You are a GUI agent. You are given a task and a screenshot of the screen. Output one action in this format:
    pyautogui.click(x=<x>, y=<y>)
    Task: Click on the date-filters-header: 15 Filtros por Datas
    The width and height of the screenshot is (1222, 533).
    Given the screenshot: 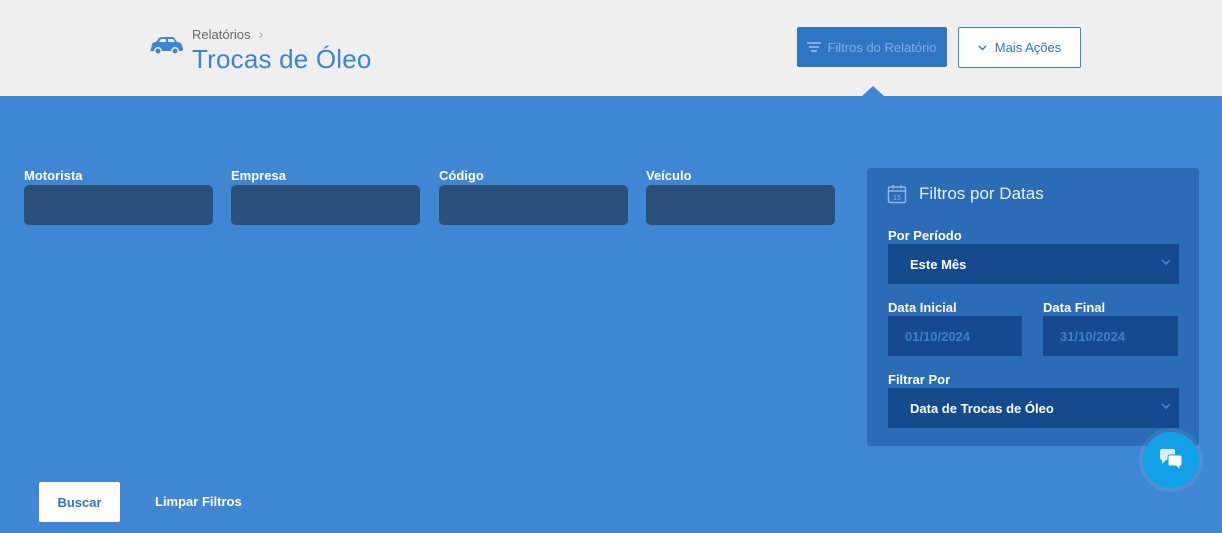 What is the action you would take?
    pyautogui.click(x=965, y=194)
    